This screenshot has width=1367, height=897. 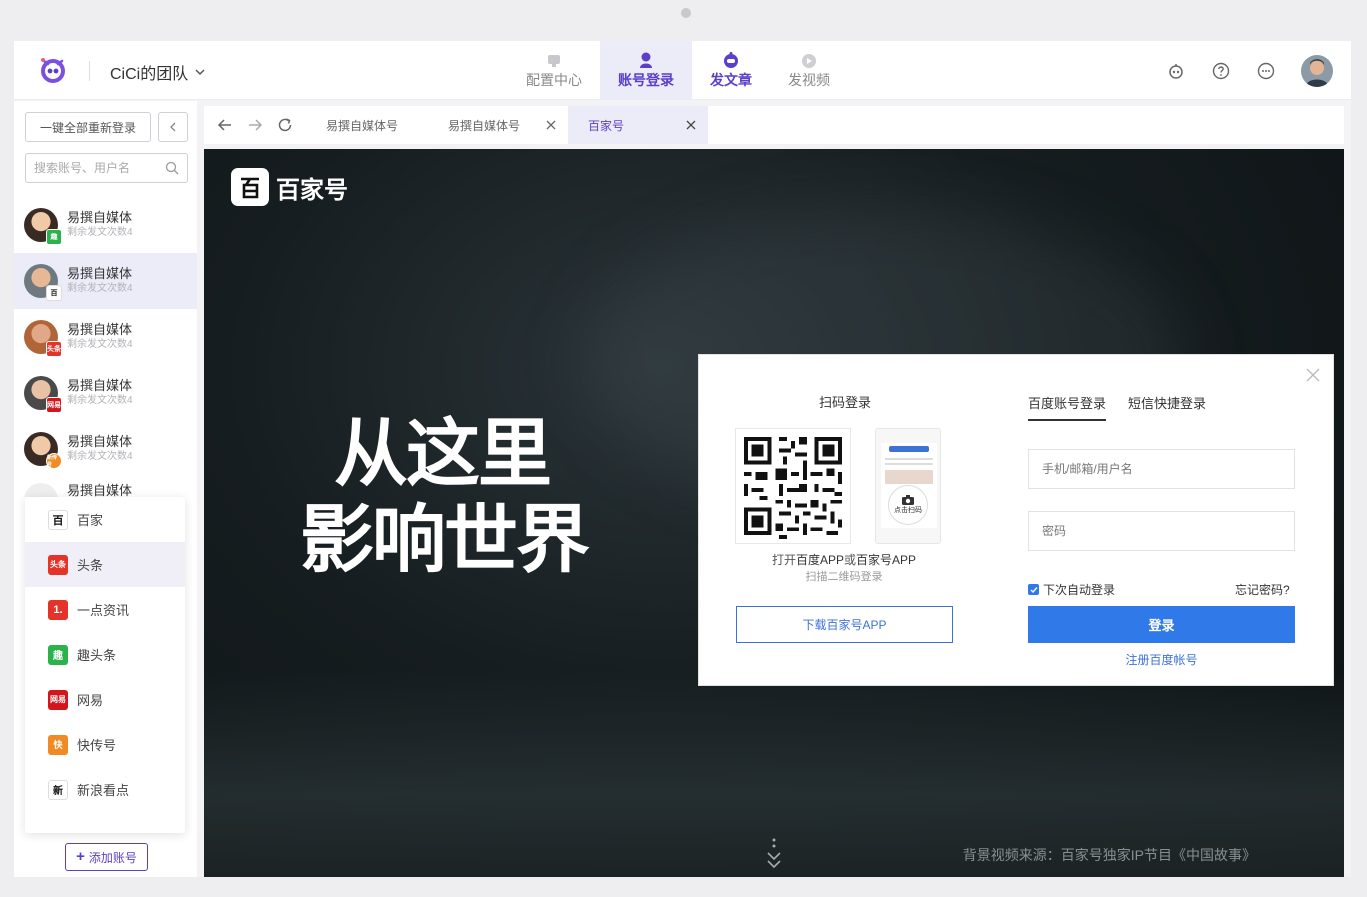 What do you see at coordinates (1079, 590) in the screenshot?
I see `auto-login-label: 下次自动登录` at bounding box center [1079, 590].